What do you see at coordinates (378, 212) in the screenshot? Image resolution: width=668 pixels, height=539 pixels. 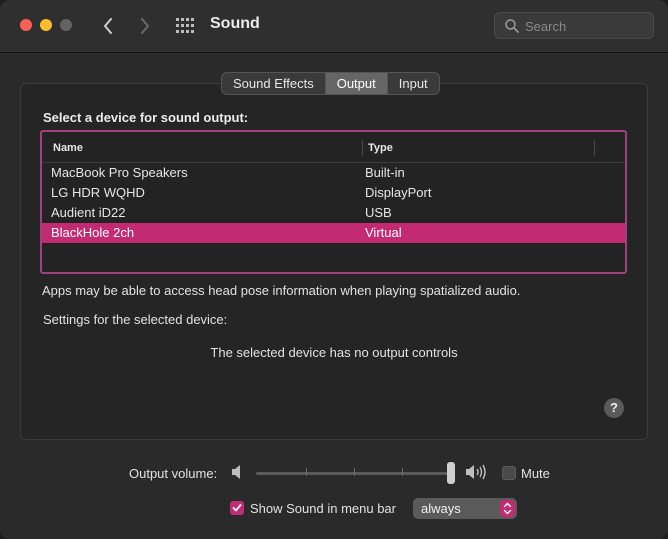 I see `device-type: USB` at bounding box center [378, 212].